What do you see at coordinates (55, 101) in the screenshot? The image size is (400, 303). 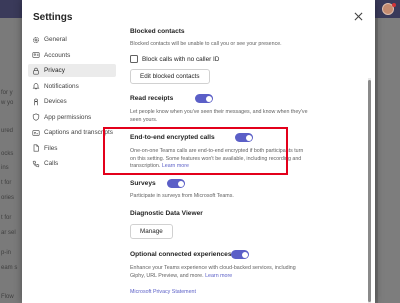 I see `nav-item-label: Devices` at bounding box center [55, 101].